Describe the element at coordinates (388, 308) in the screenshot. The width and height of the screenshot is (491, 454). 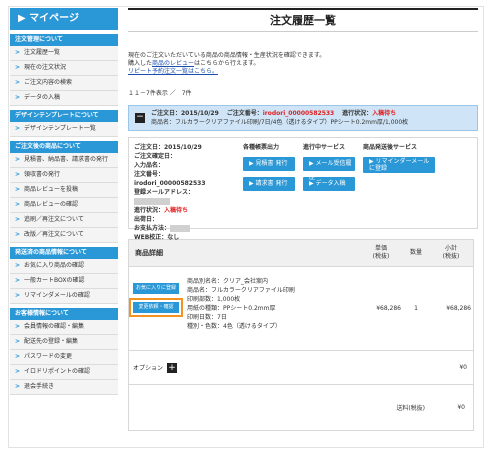
I see `unit-price: ¥68,286` at that location.